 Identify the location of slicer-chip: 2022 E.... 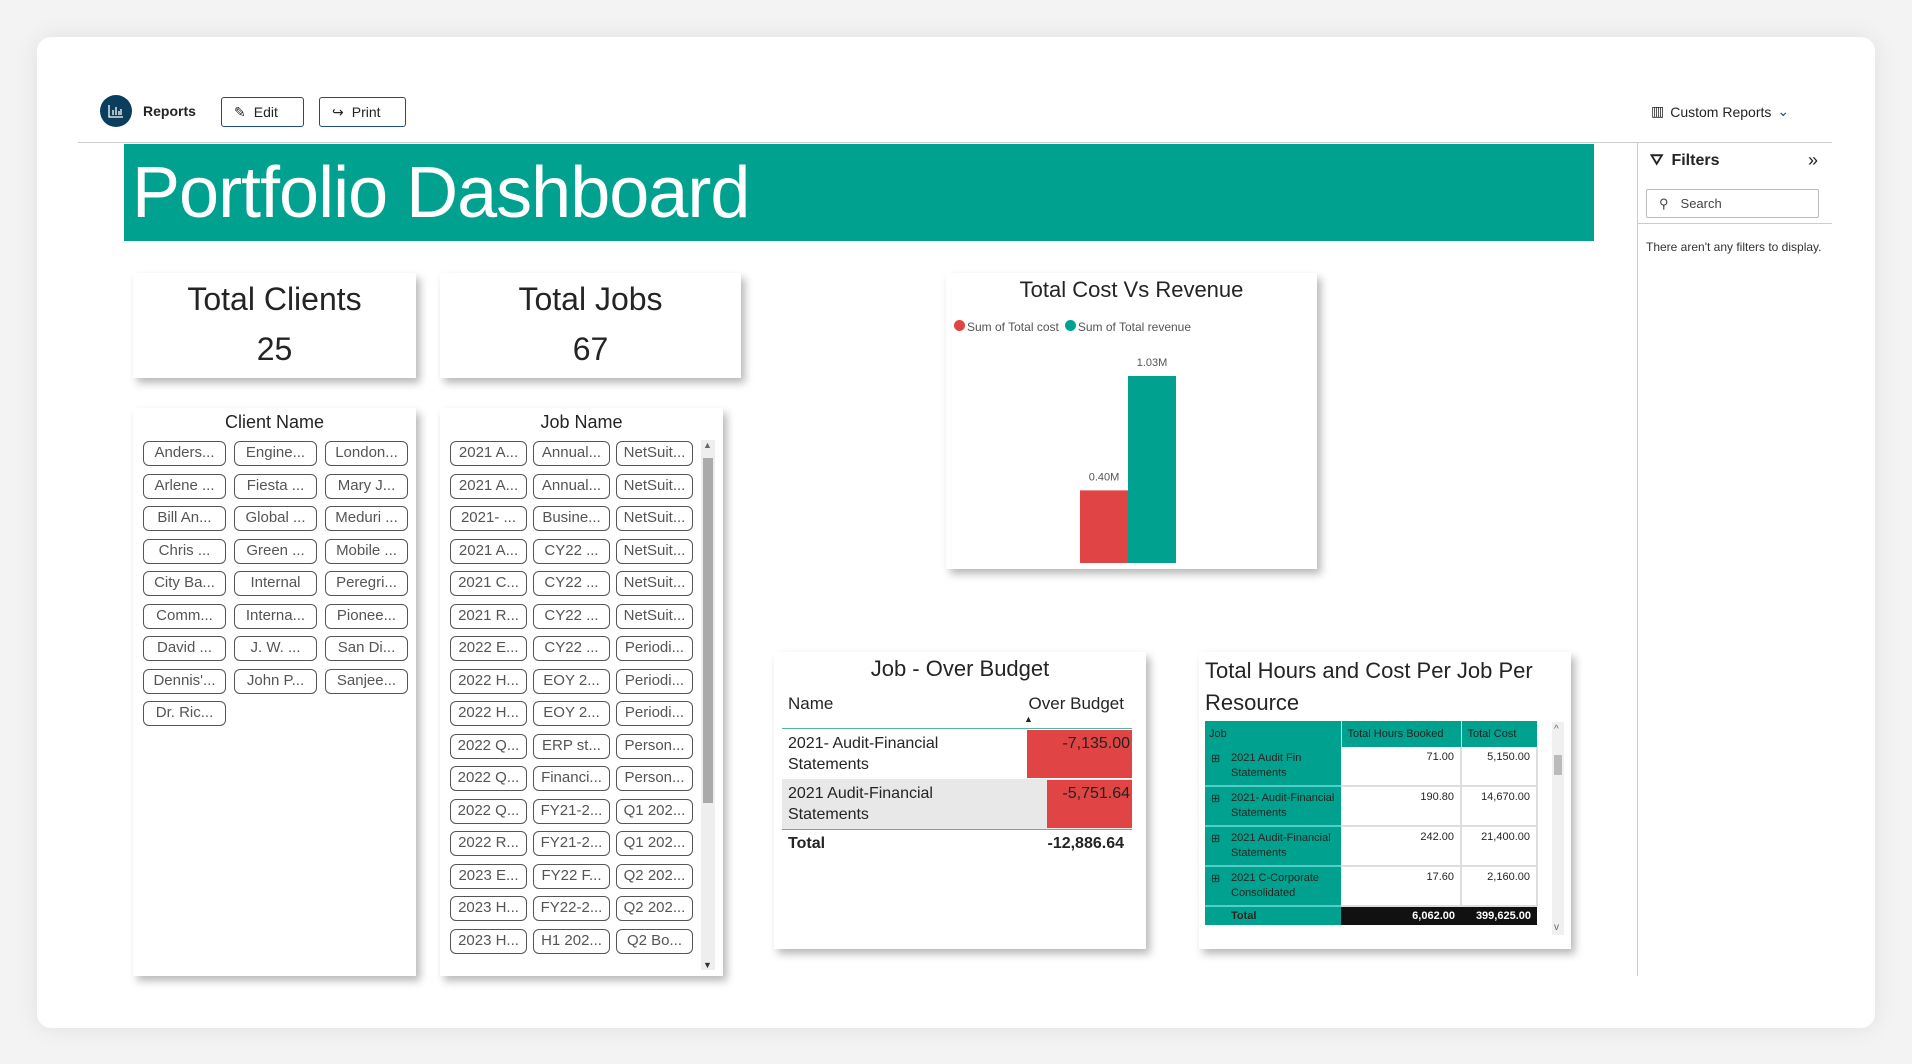
(488, 648).